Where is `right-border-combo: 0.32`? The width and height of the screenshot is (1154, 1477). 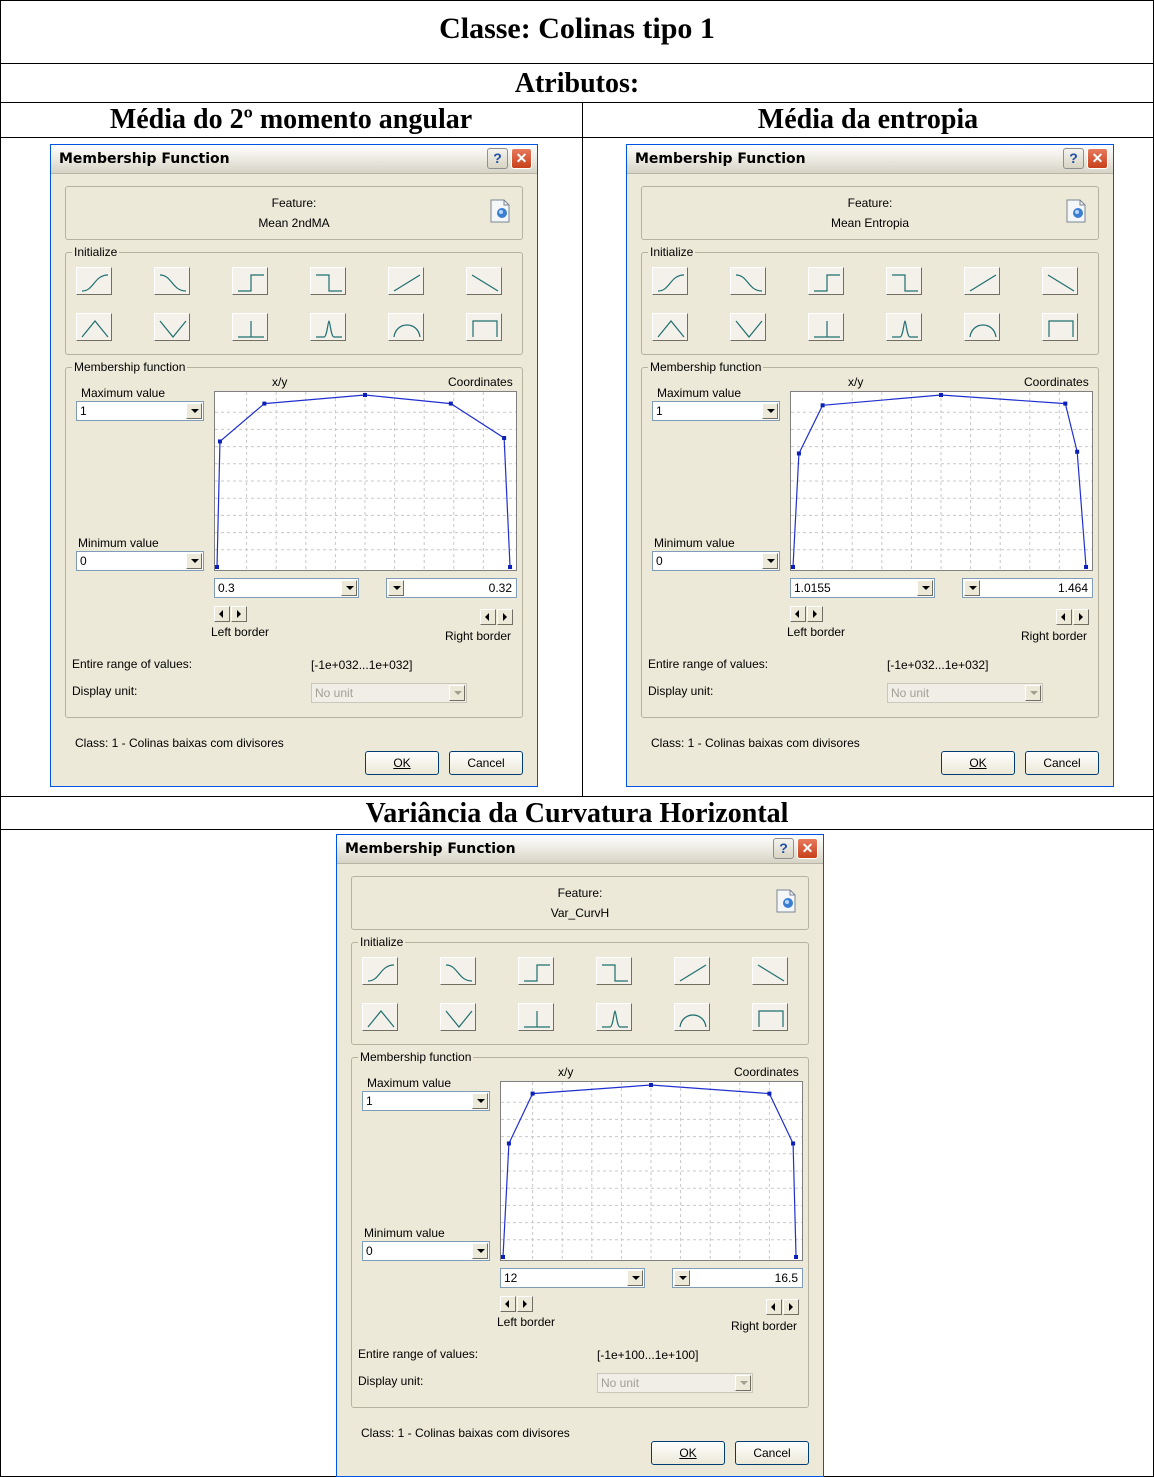
right-border-combo: 0.32 is located at coordinates (451, 588).